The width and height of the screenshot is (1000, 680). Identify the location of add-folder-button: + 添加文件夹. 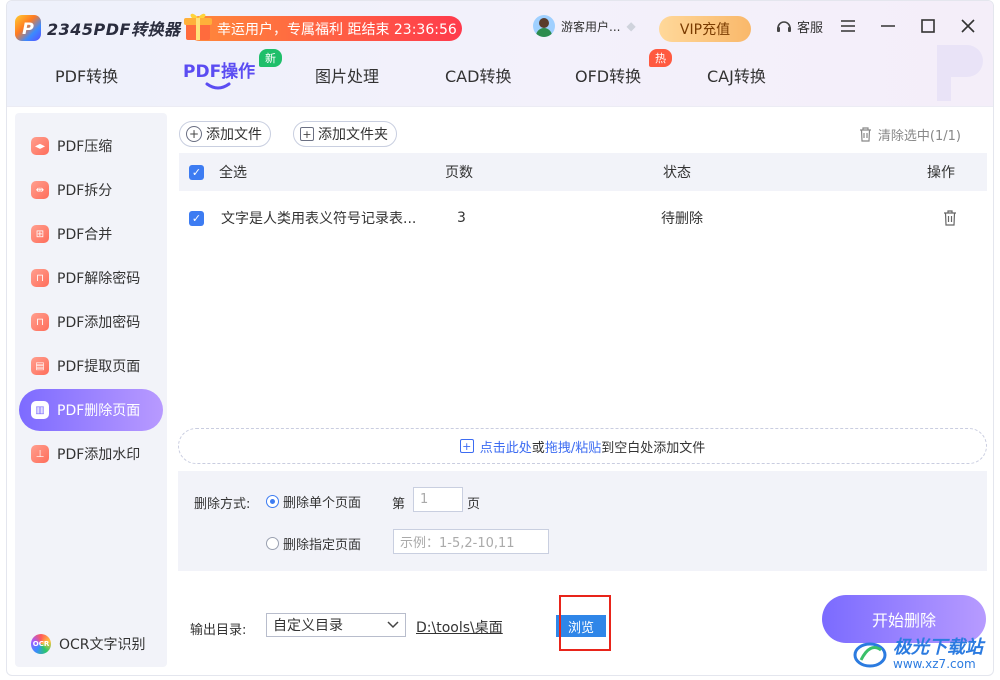
(345, 134).